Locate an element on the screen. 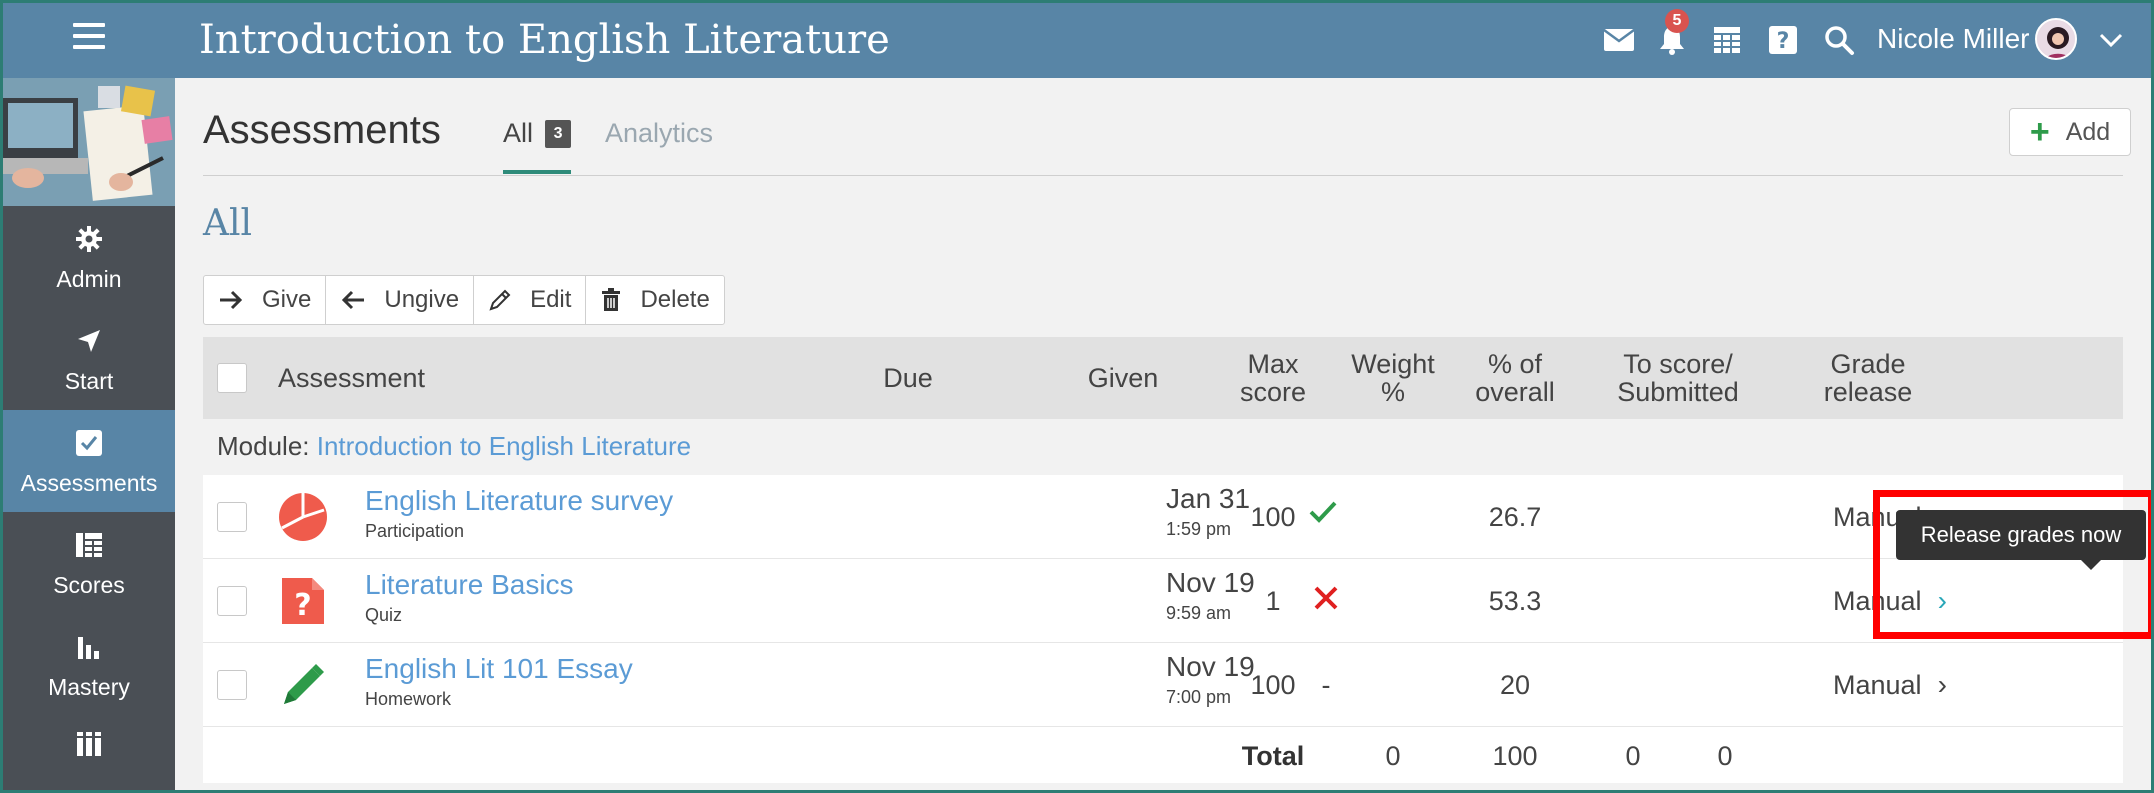 The image size is (2154, 793). module-prefix: Module: is located at coordinates (263, 446).